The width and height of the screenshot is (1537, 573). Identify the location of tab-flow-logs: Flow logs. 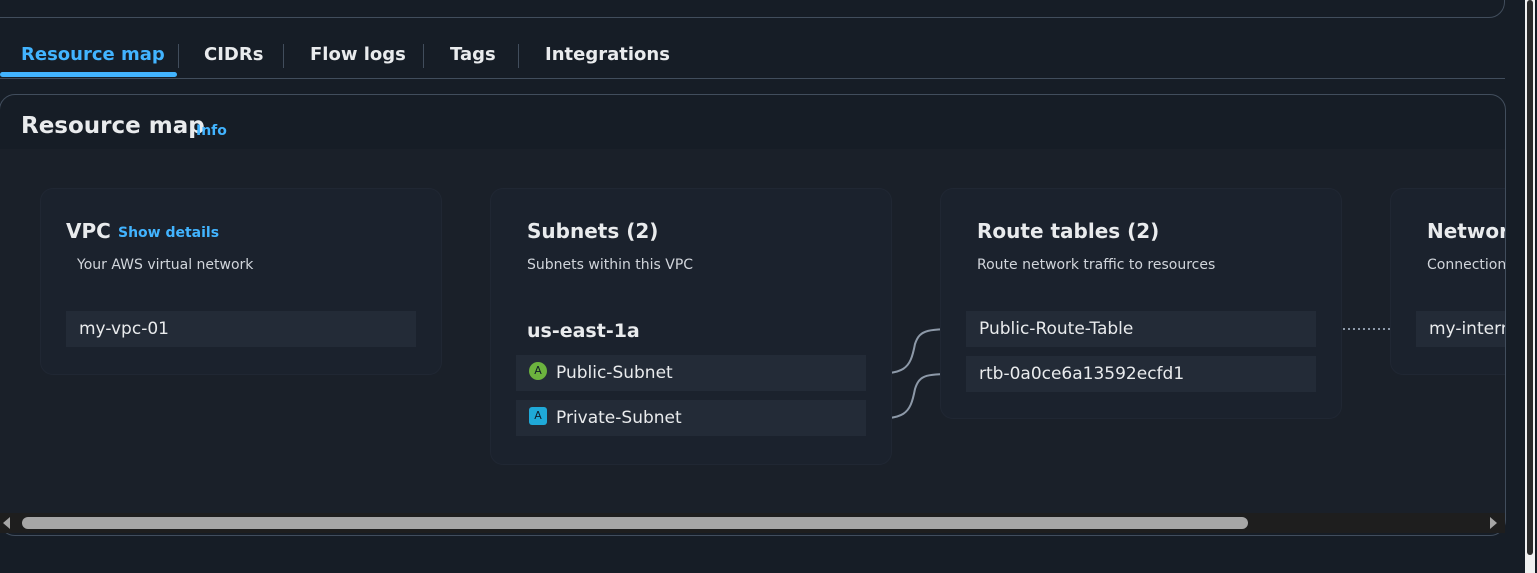
(358, 55).